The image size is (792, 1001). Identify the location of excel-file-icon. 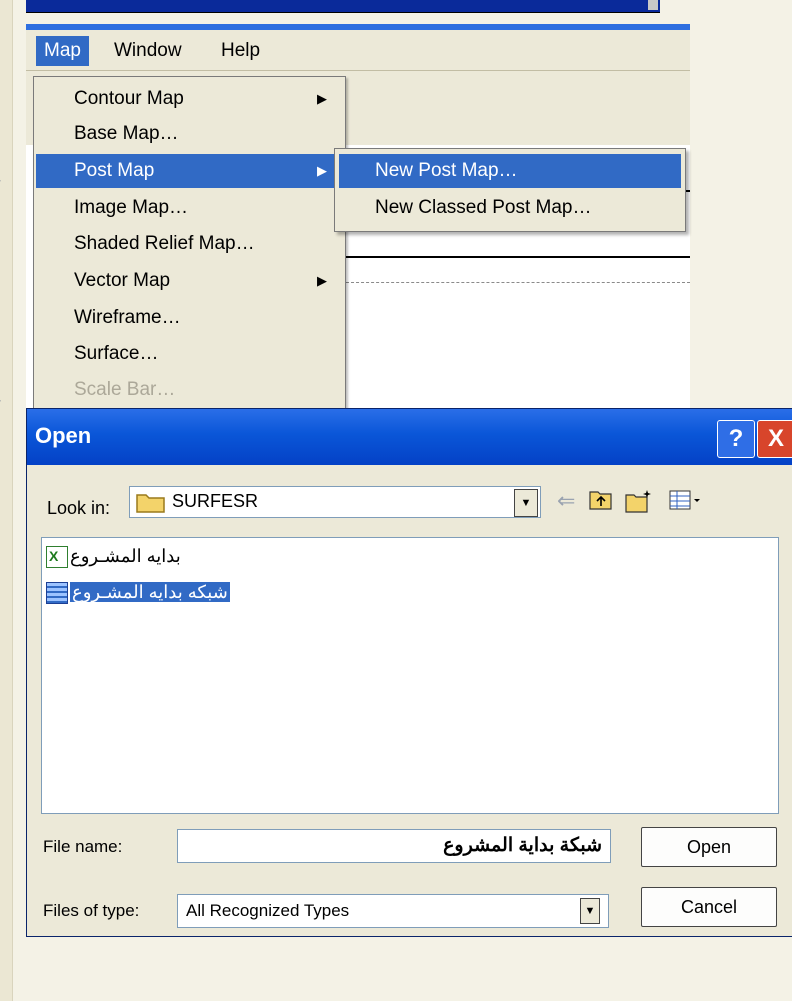
(57, 556).